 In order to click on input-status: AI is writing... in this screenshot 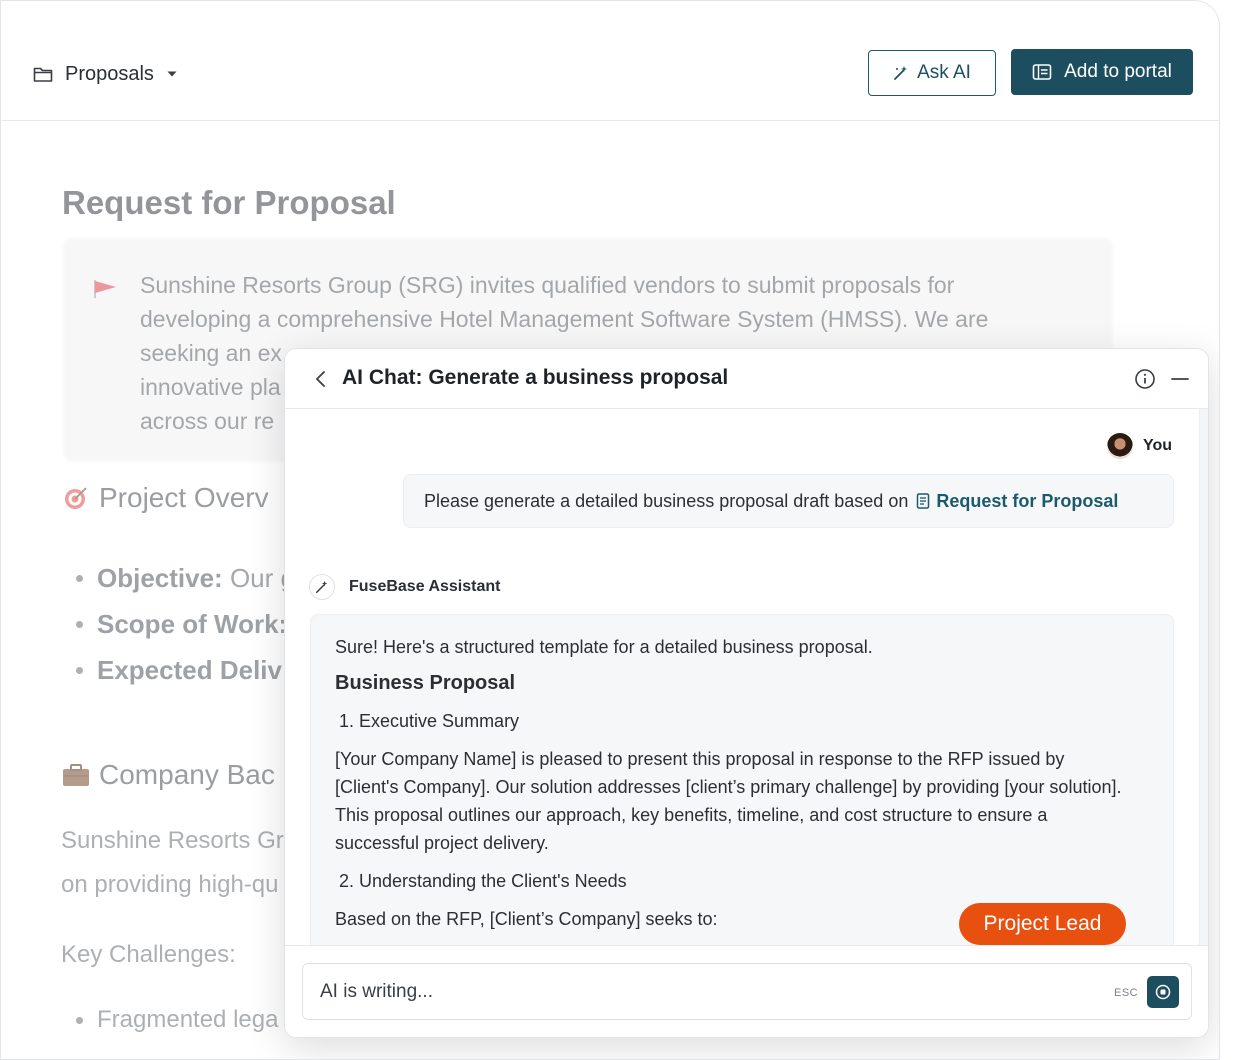, I will do `click(376, 991)`.